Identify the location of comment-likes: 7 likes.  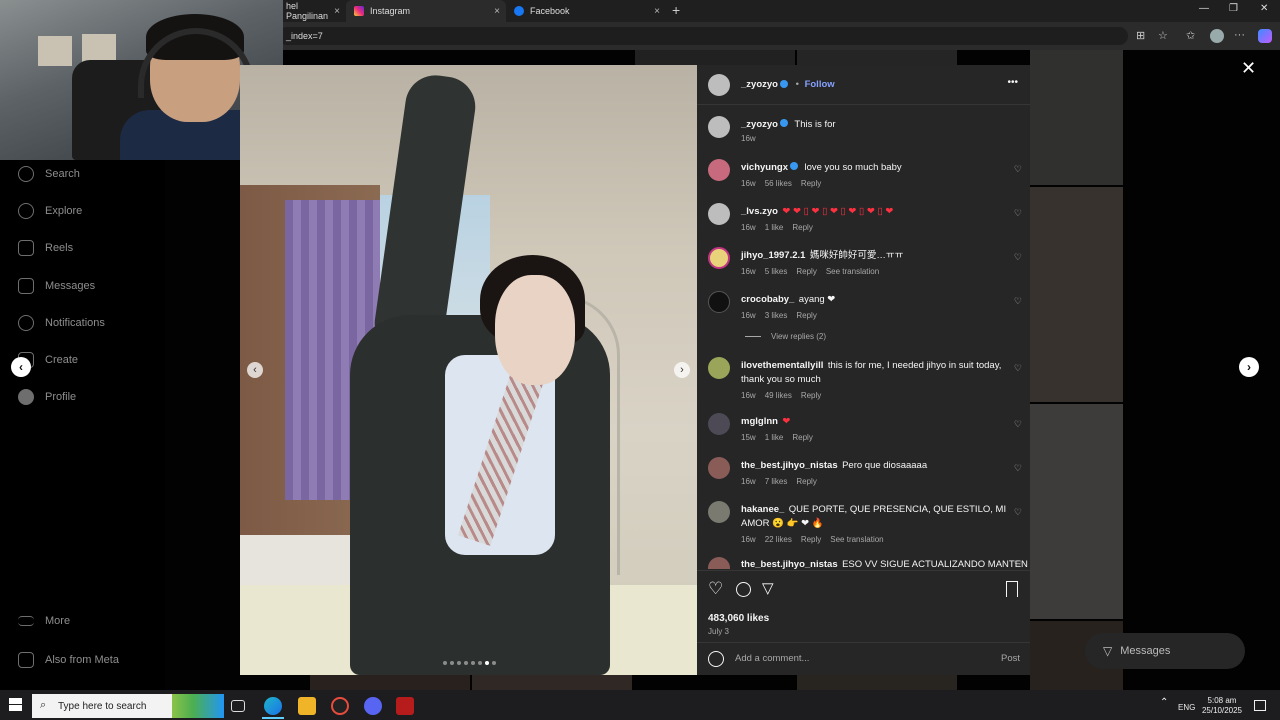
(776, 481).